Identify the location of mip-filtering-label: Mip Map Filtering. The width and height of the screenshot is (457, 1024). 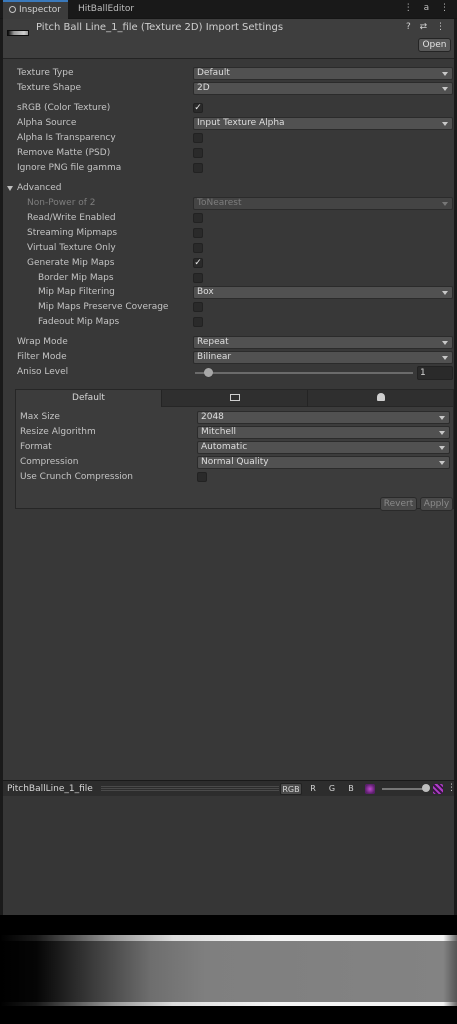
(76, 292).